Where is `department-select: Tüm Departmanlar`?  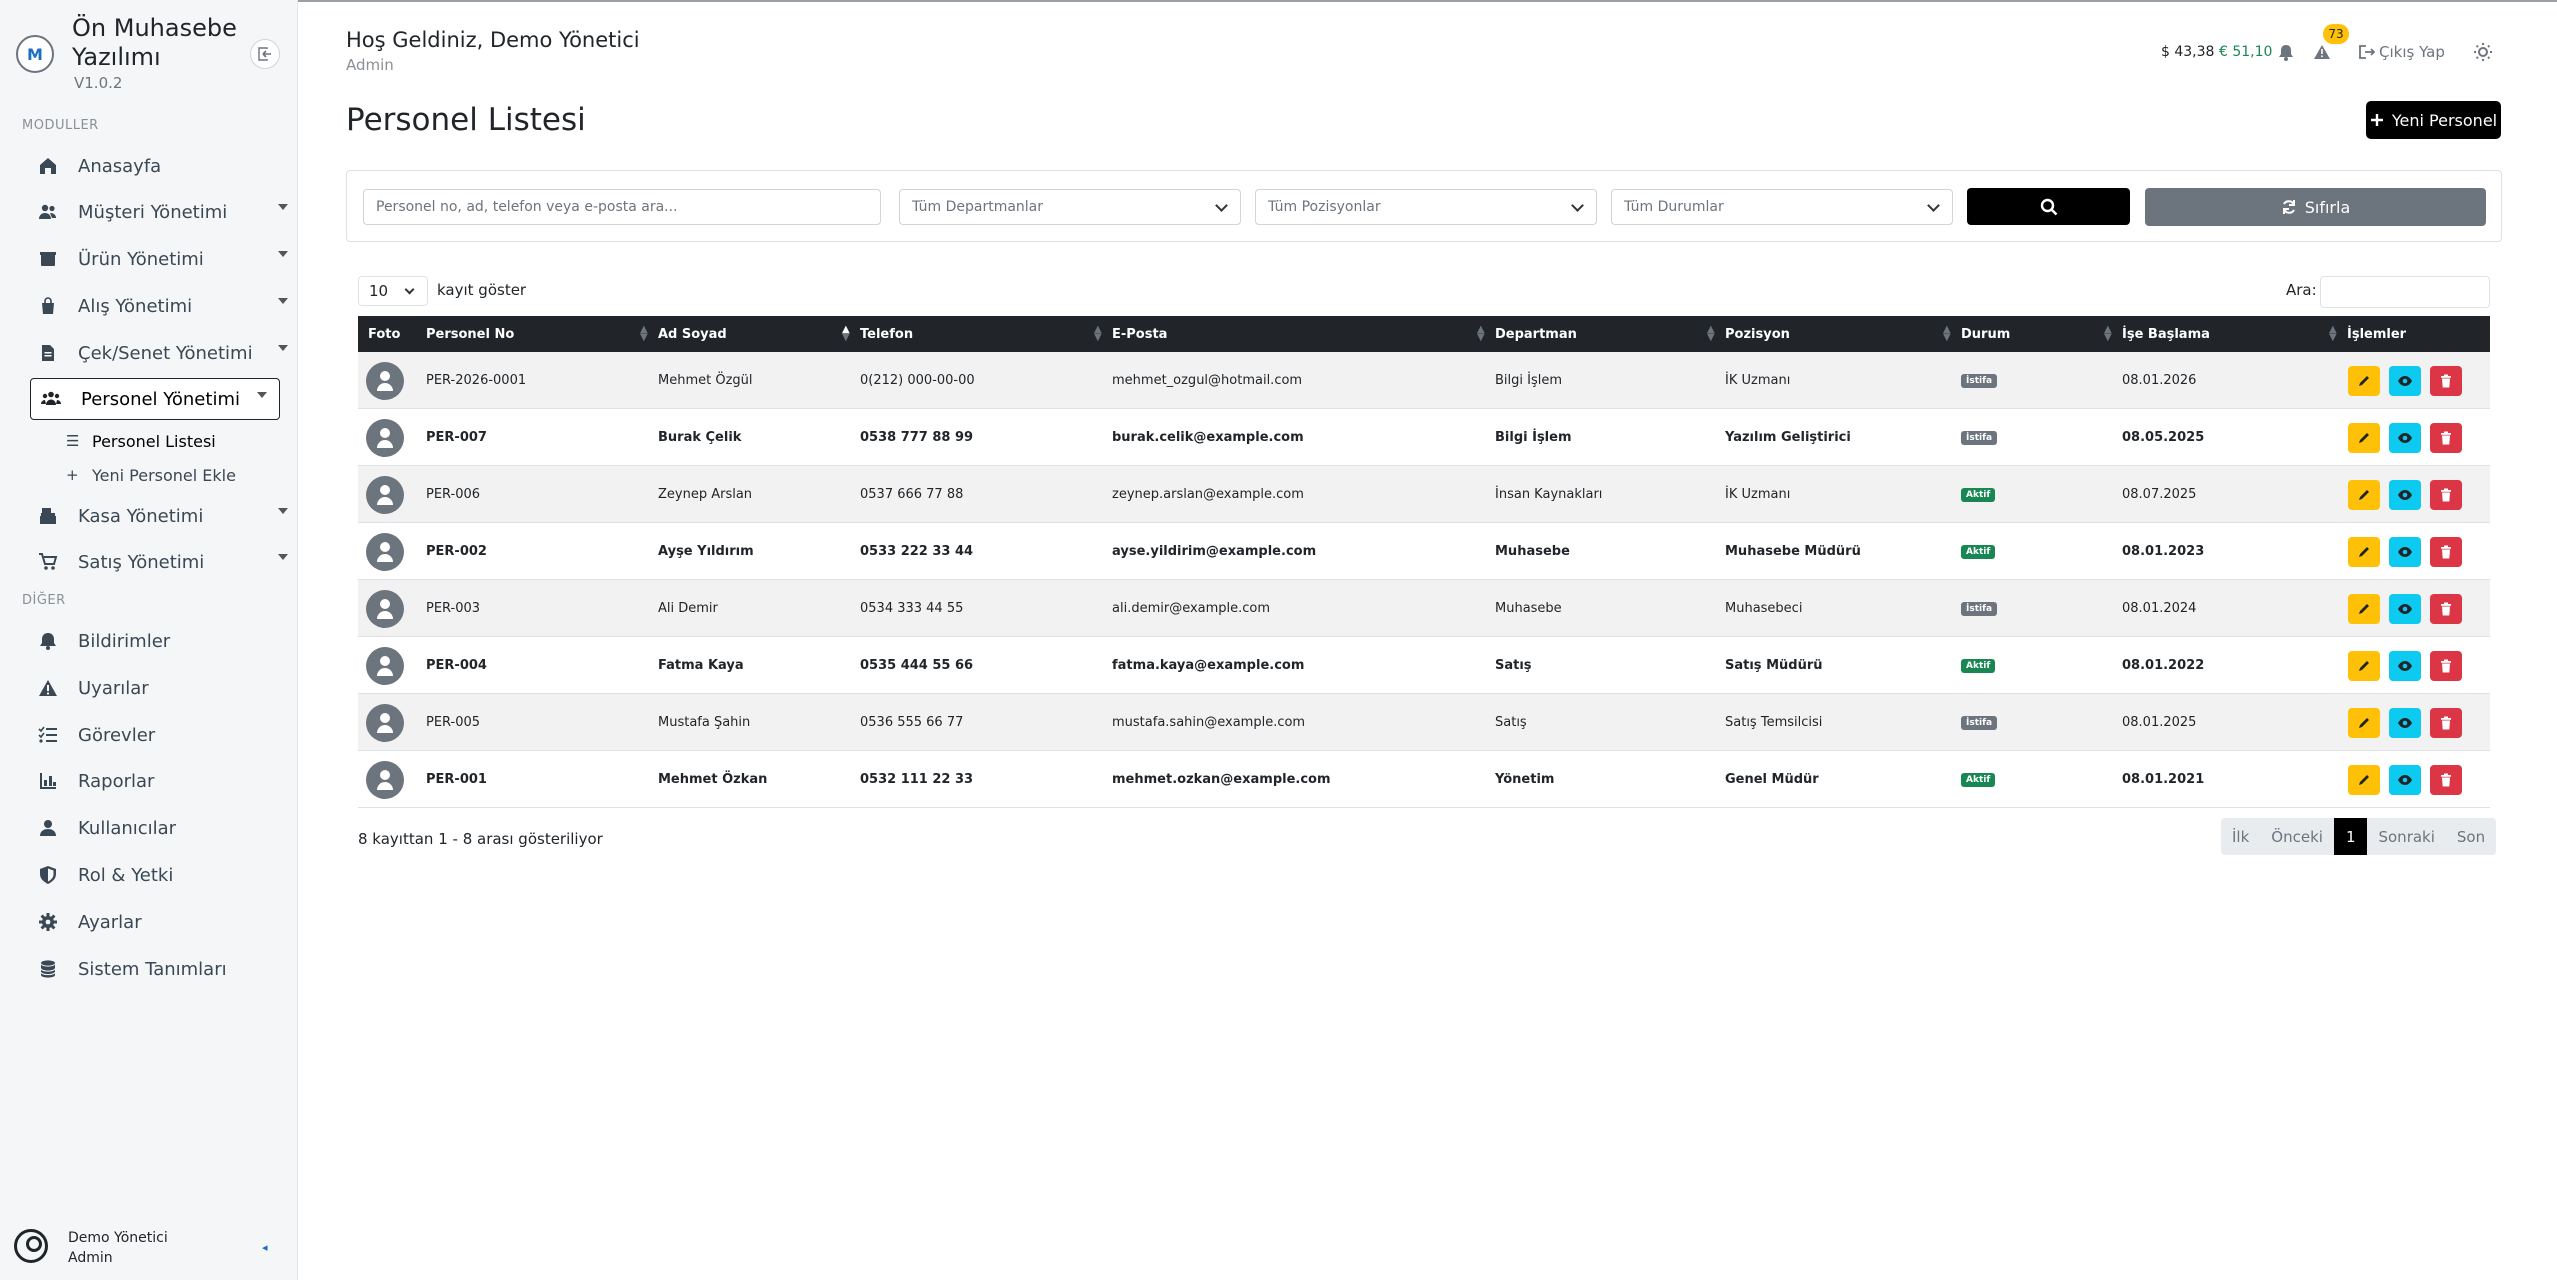 department-select: Tüm Departmanlar is located at coordinates (1070, 207).